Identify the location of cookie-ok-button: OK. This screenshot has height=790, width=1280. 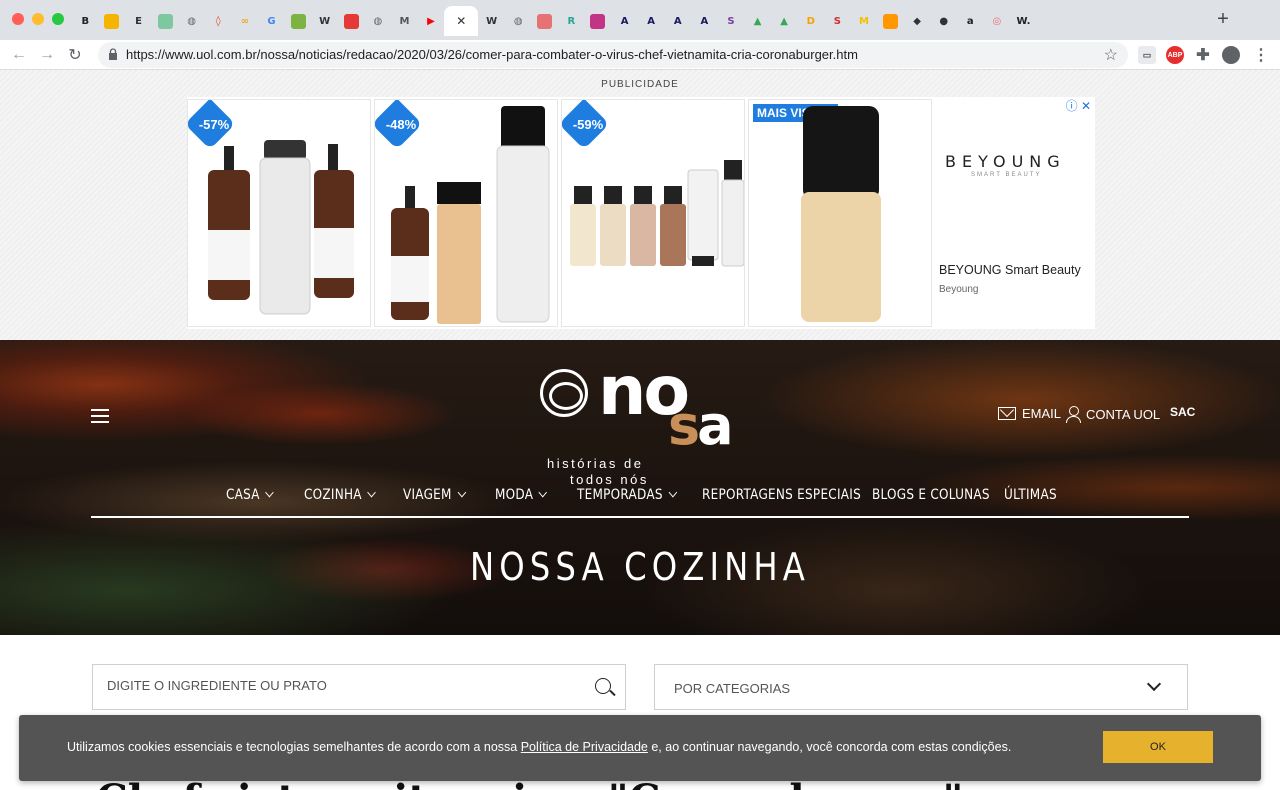
(1158, 747).